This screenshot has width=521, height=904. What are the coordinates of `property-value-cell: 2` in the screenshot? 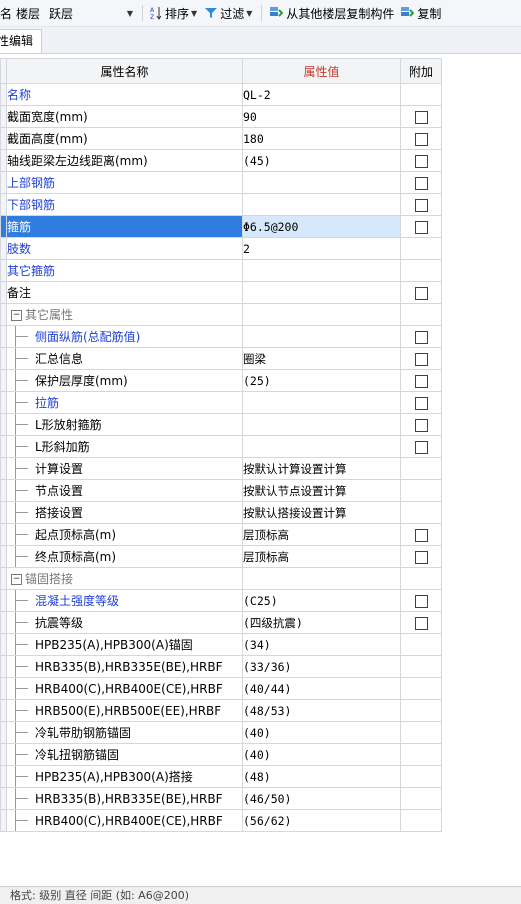 It's located at (321, 248).